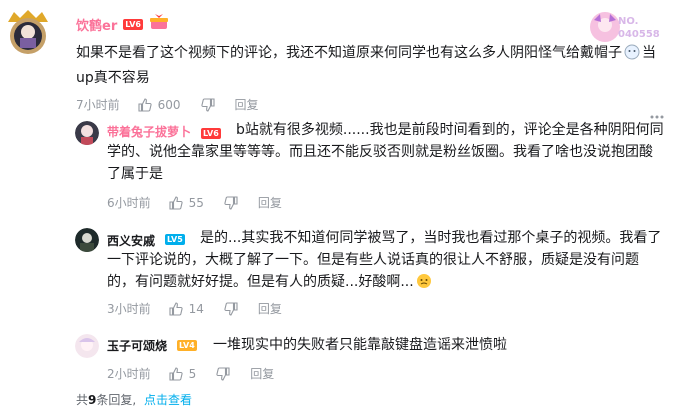 The image size is (687, 418). What do you see at coordinates (187, 345) in the screenshot?
I see `reply3-level-badge: LV4` at bounding box center [187, 345].